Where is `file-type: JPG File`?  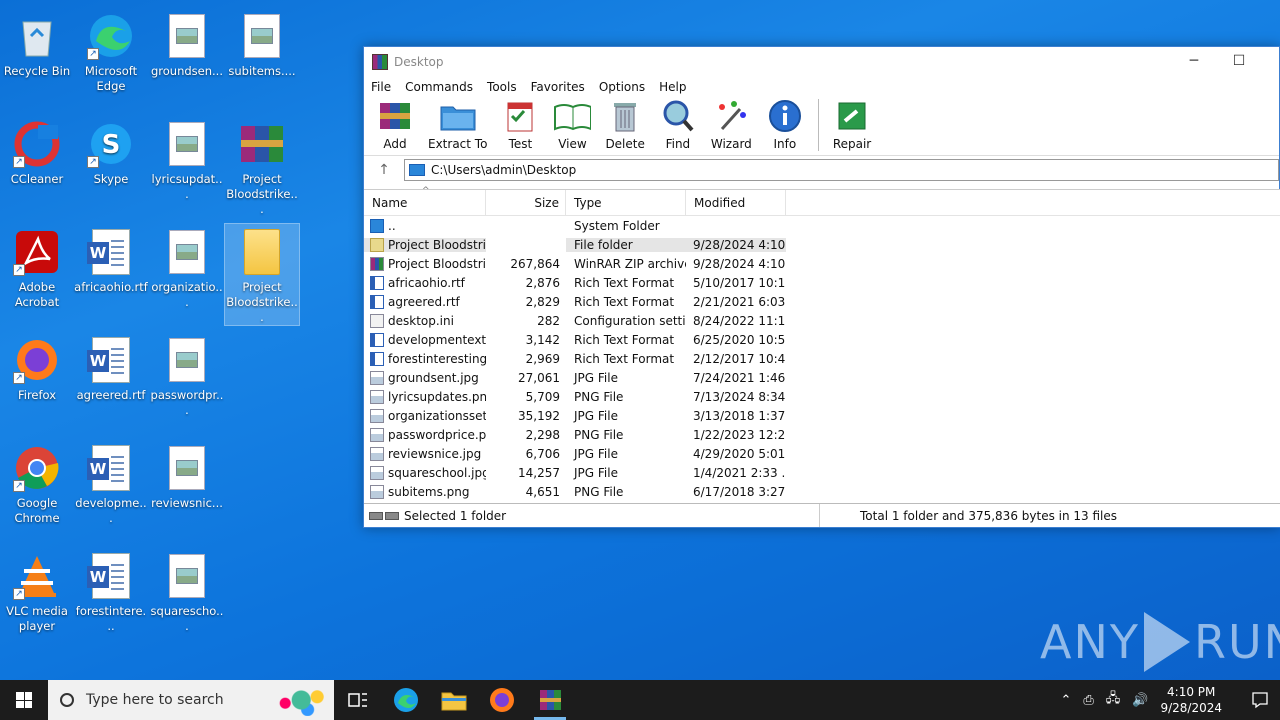
file-type: JPG File is located at coordinates (596, 415).